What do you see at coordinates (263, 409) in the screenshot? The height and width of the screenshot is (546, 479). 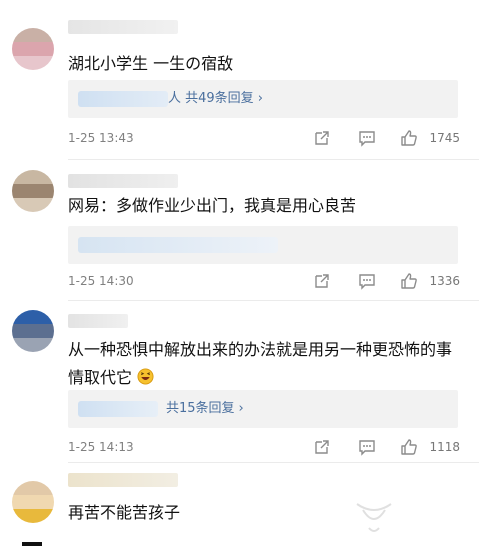 I see `reply-preview: 共15条回复 ›` at bounding box center [263, 409].